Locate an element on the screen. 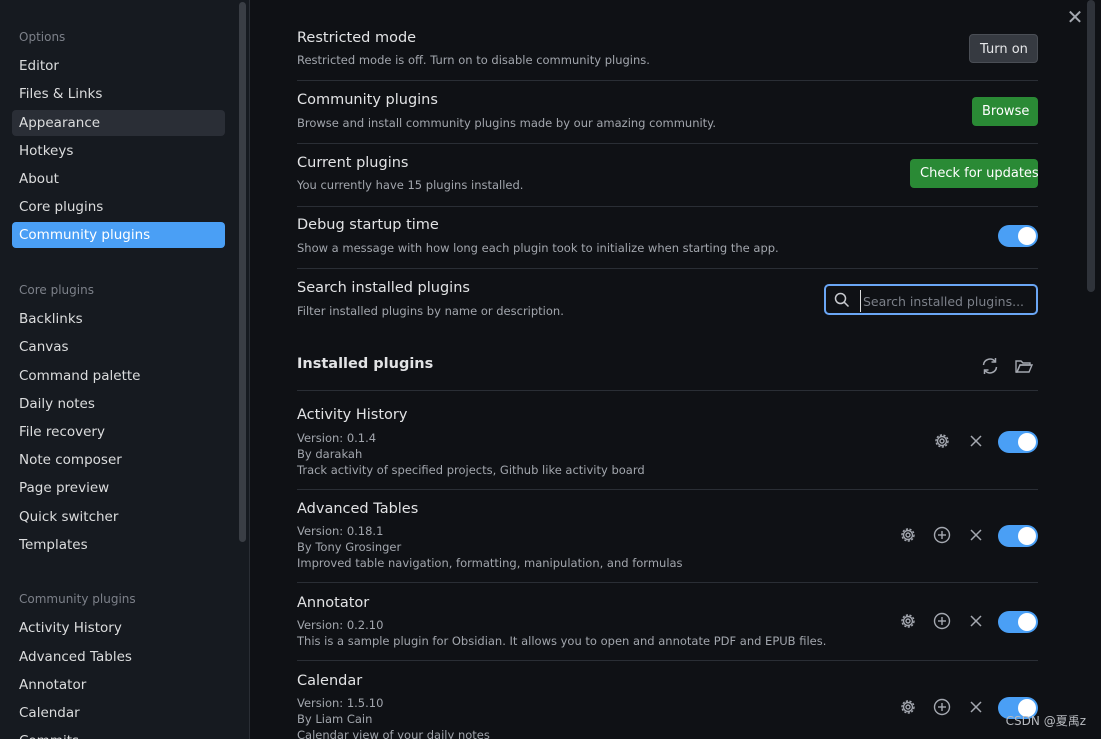 The width and height of the screenshot is (1101, 739). plugin-version: Version: 0.2.10 is located at coordinates (340, 625).